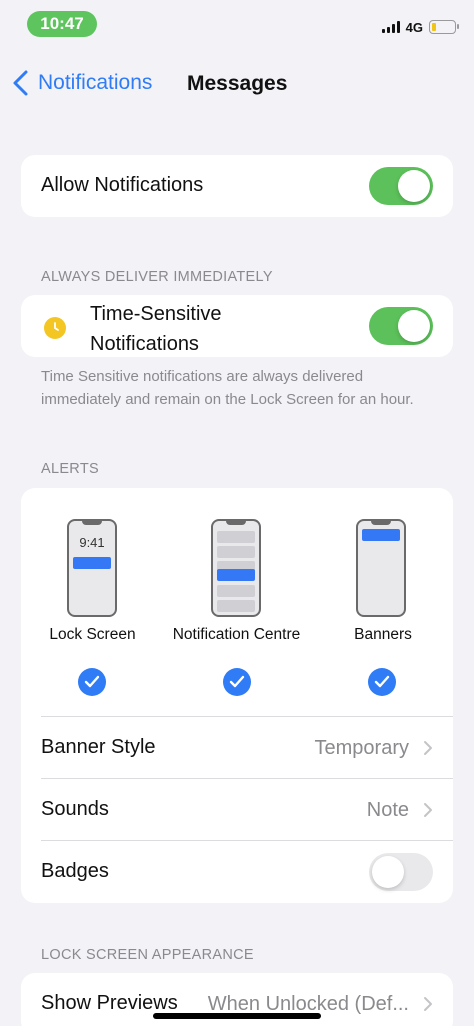  Describe the element at coordinates (237, 1016) in the screenshot. I see `home-indicator` at that location.